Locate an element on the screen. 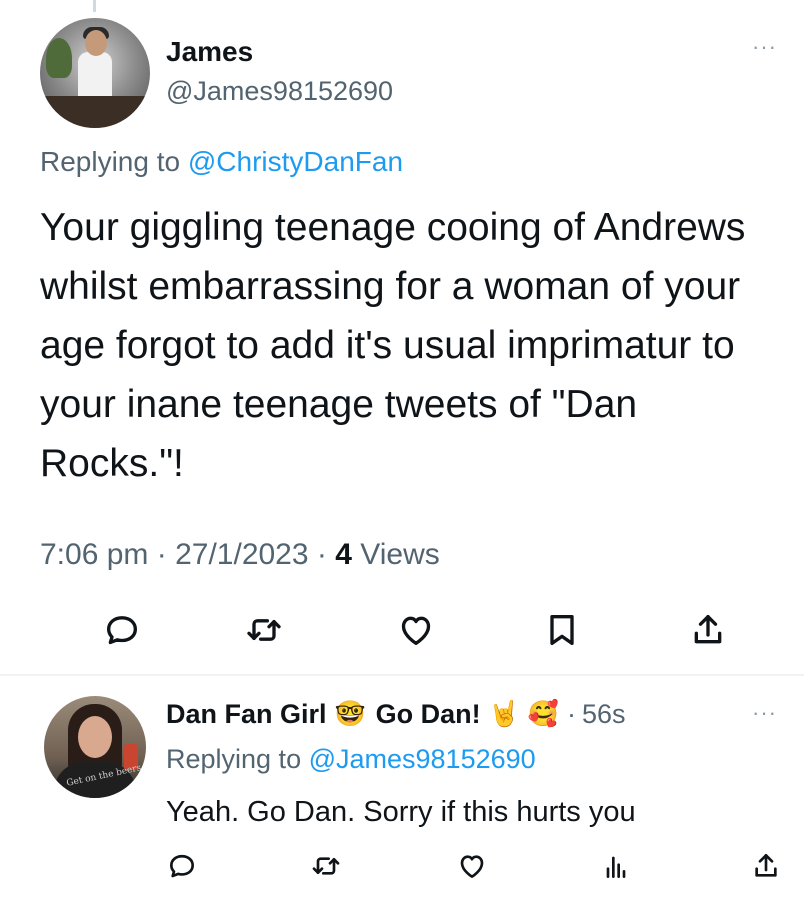 The width and height of the screenshot is (804, 907). reply-author-row: Dan Fan Girl 🤓 Go Dan! 🤘 🥰 · 56s is located at coordinates (396, 714).